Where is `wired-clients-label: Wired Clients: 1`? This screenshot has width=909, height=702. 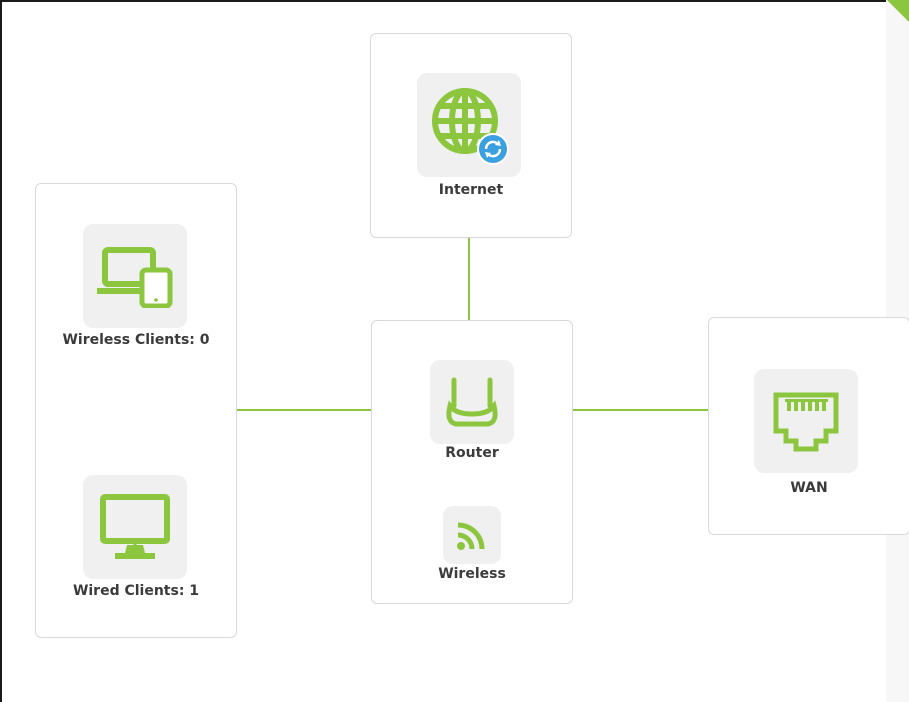
wired-clients-label: Wired Clients: 1 is located at coordinates (136, 591).